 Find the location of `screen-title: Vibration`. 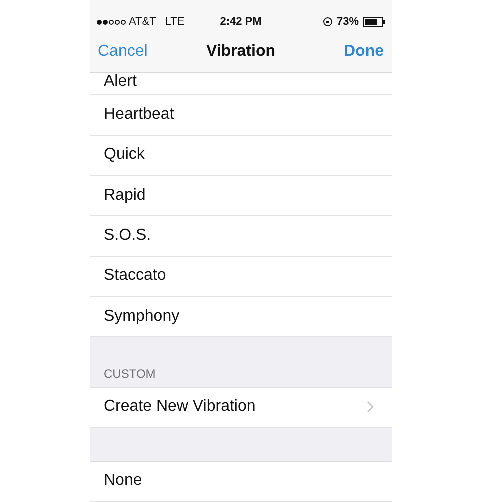

screen-title: Vibration is located at coordinates (241, 52).